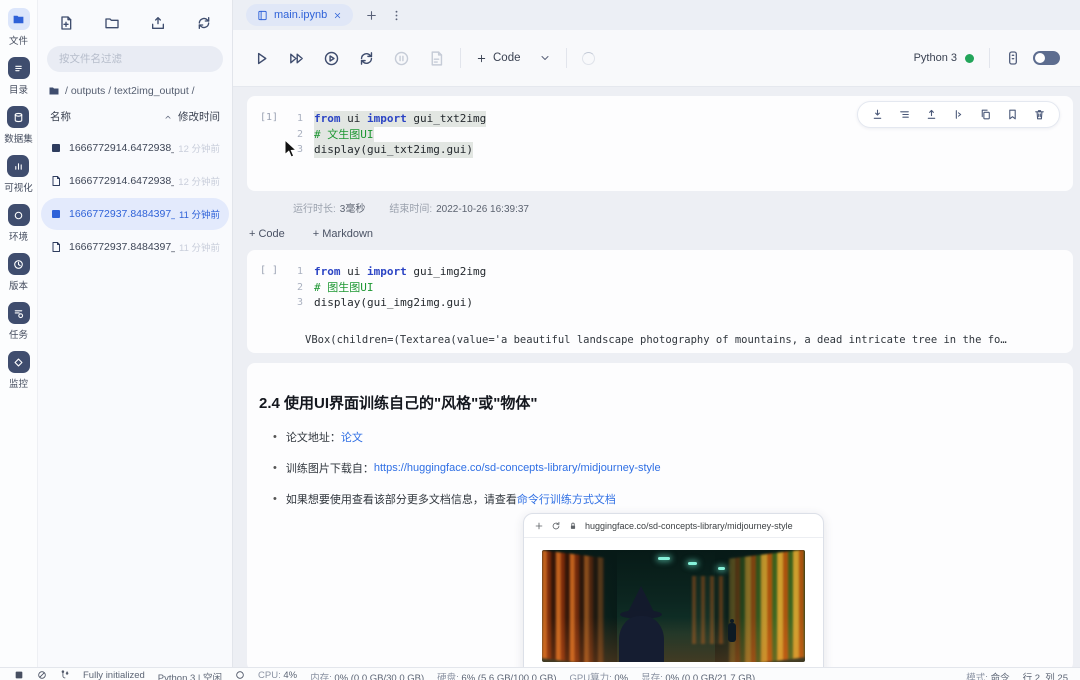  What do you see at coordinates (18, 370) in the screenshot?
I see `sidebar-item-monitor: 监控` at bounding box center [18, 370].